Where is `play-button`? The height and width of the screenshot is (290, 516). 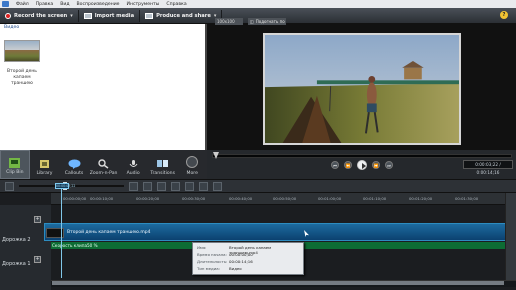
play-button is located at coordinates (362, 165).